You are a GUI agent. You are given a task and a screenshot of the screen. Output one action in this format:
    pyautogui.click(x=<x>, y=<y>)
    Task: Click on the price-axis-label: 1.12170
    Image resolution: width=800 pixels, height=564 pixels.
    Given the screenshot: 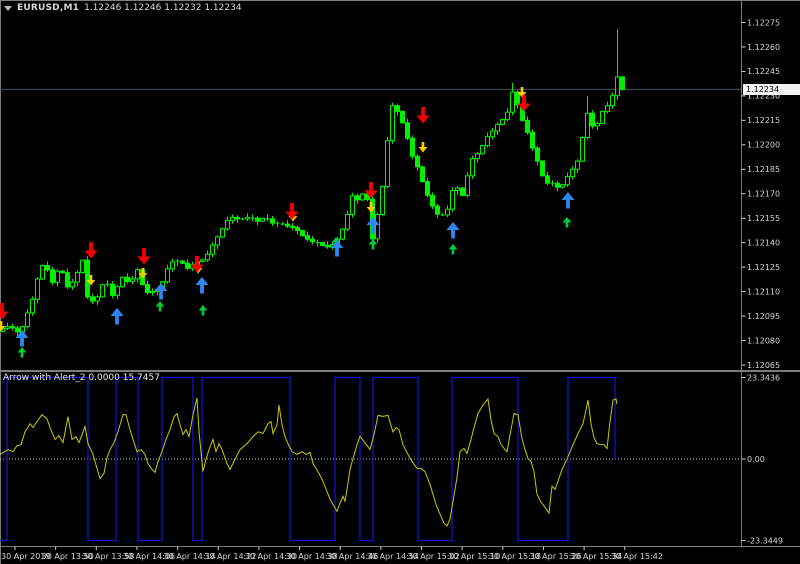 What is the action you would take?
    pyautogui.click(x=763, y=194)
    